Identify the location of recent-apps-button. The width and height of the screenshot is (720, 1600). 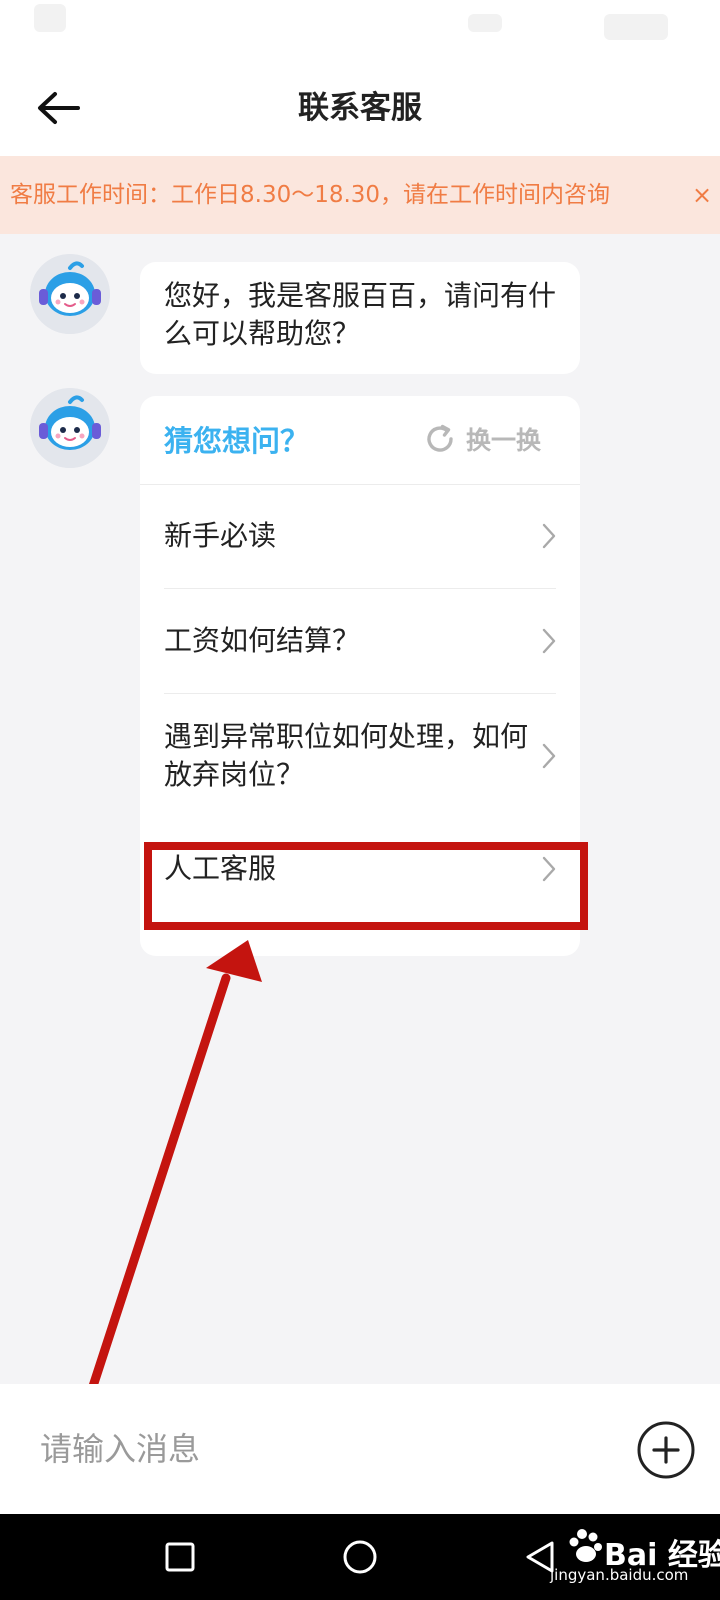
(180, 1557).